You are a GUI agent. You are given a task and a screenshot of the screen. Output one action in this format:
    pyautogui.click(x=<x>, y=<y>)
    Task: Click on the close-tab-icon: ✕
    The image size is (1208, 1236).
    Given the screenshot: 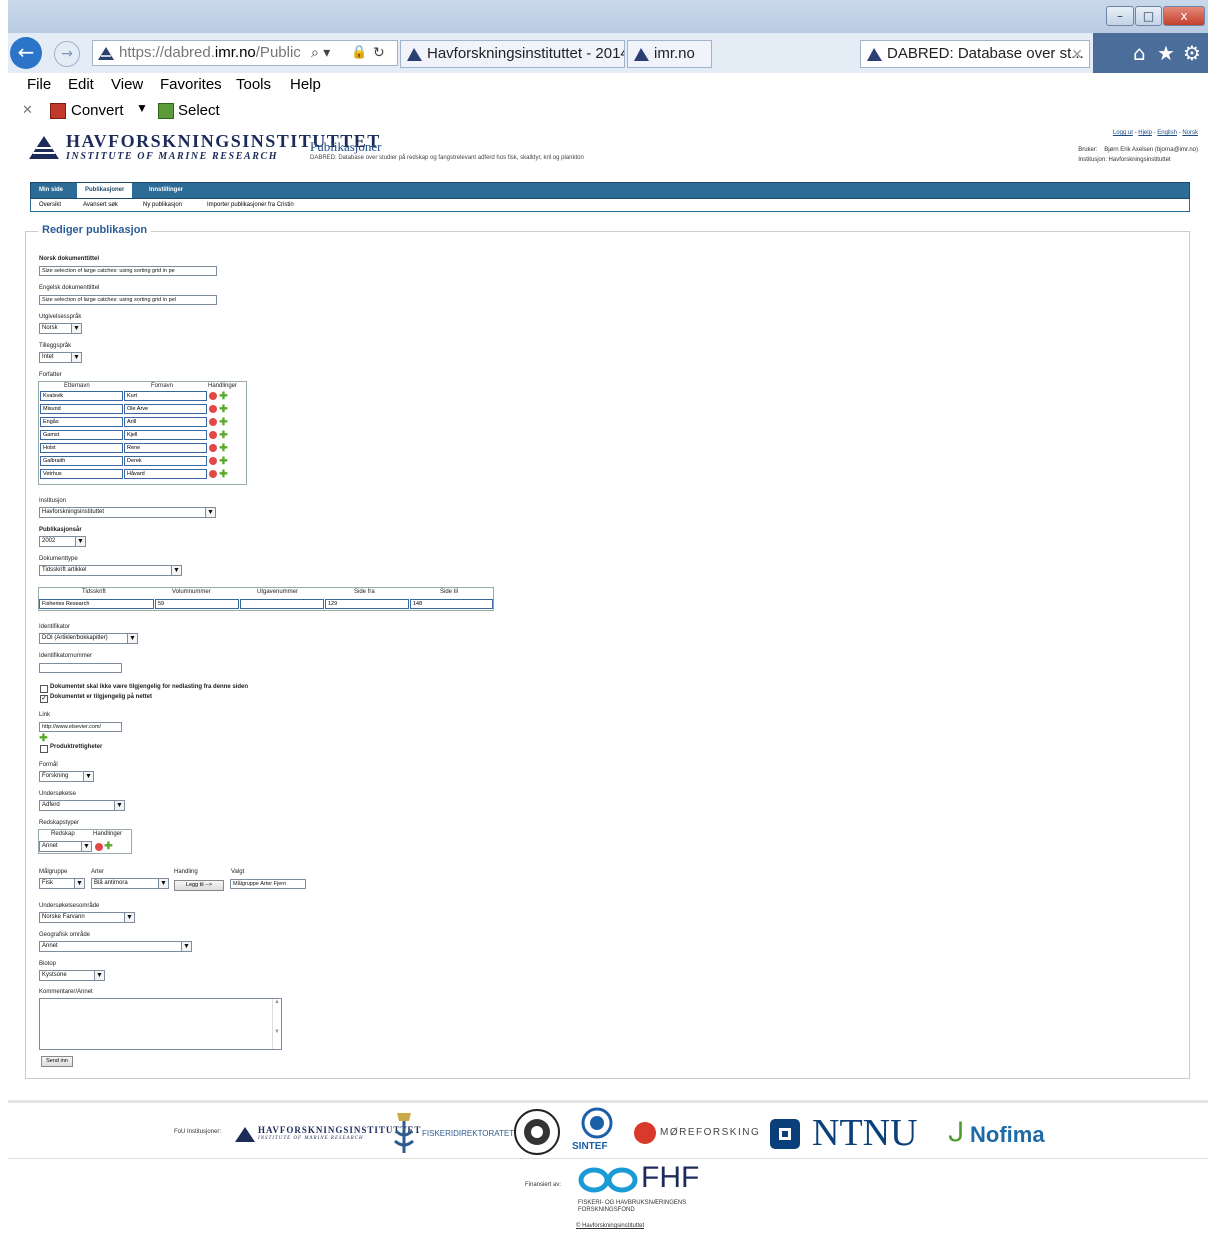 What is the action you would take?
    pyautogui.click(x=1077, y=54)
    